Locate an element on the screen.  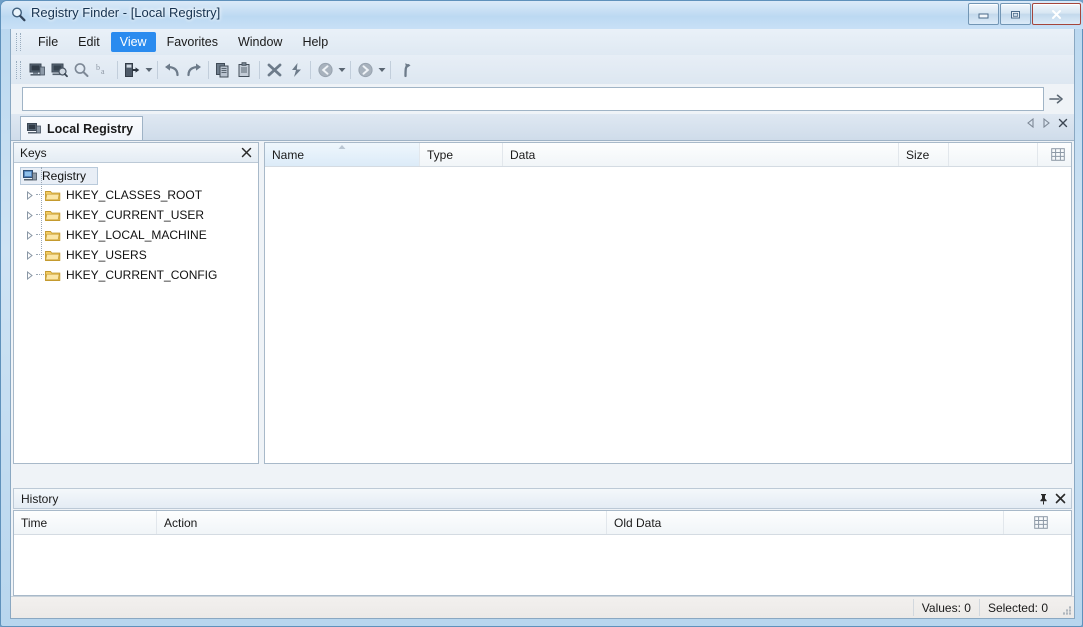
delete-icon is located at coordinates (274, 70).